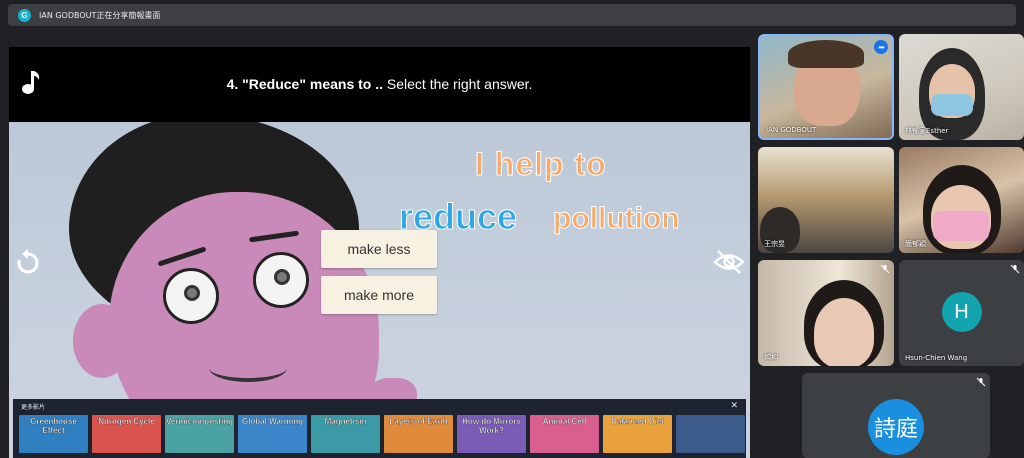 The height and width of the screenshot is (458, 1024). I want to click on replay-icon, so click(28, 262).